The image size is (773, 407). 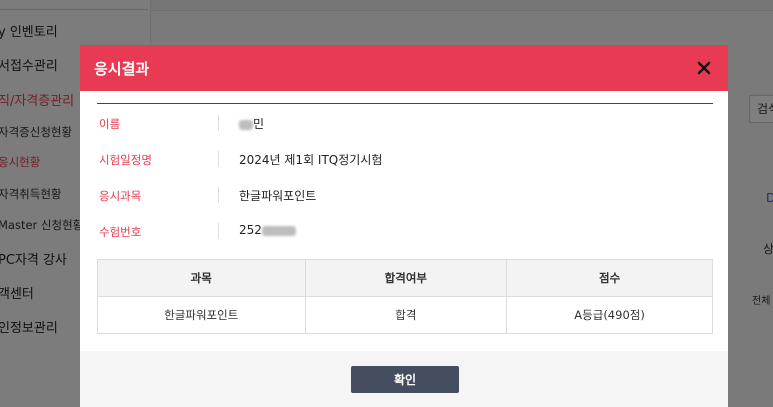 I want to click on table-row: 한글파워포인트 합격 A등급(490점), so click(x=405, y=315).